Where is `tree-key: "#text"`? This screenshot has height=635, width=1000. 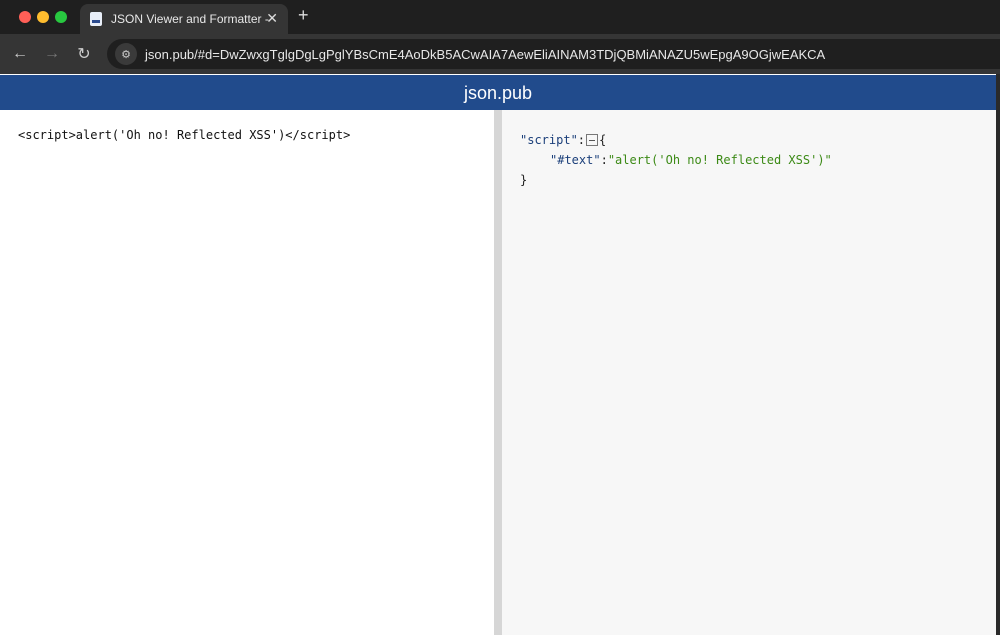
tree-key: "#text" is located at coordinates (575, 160).